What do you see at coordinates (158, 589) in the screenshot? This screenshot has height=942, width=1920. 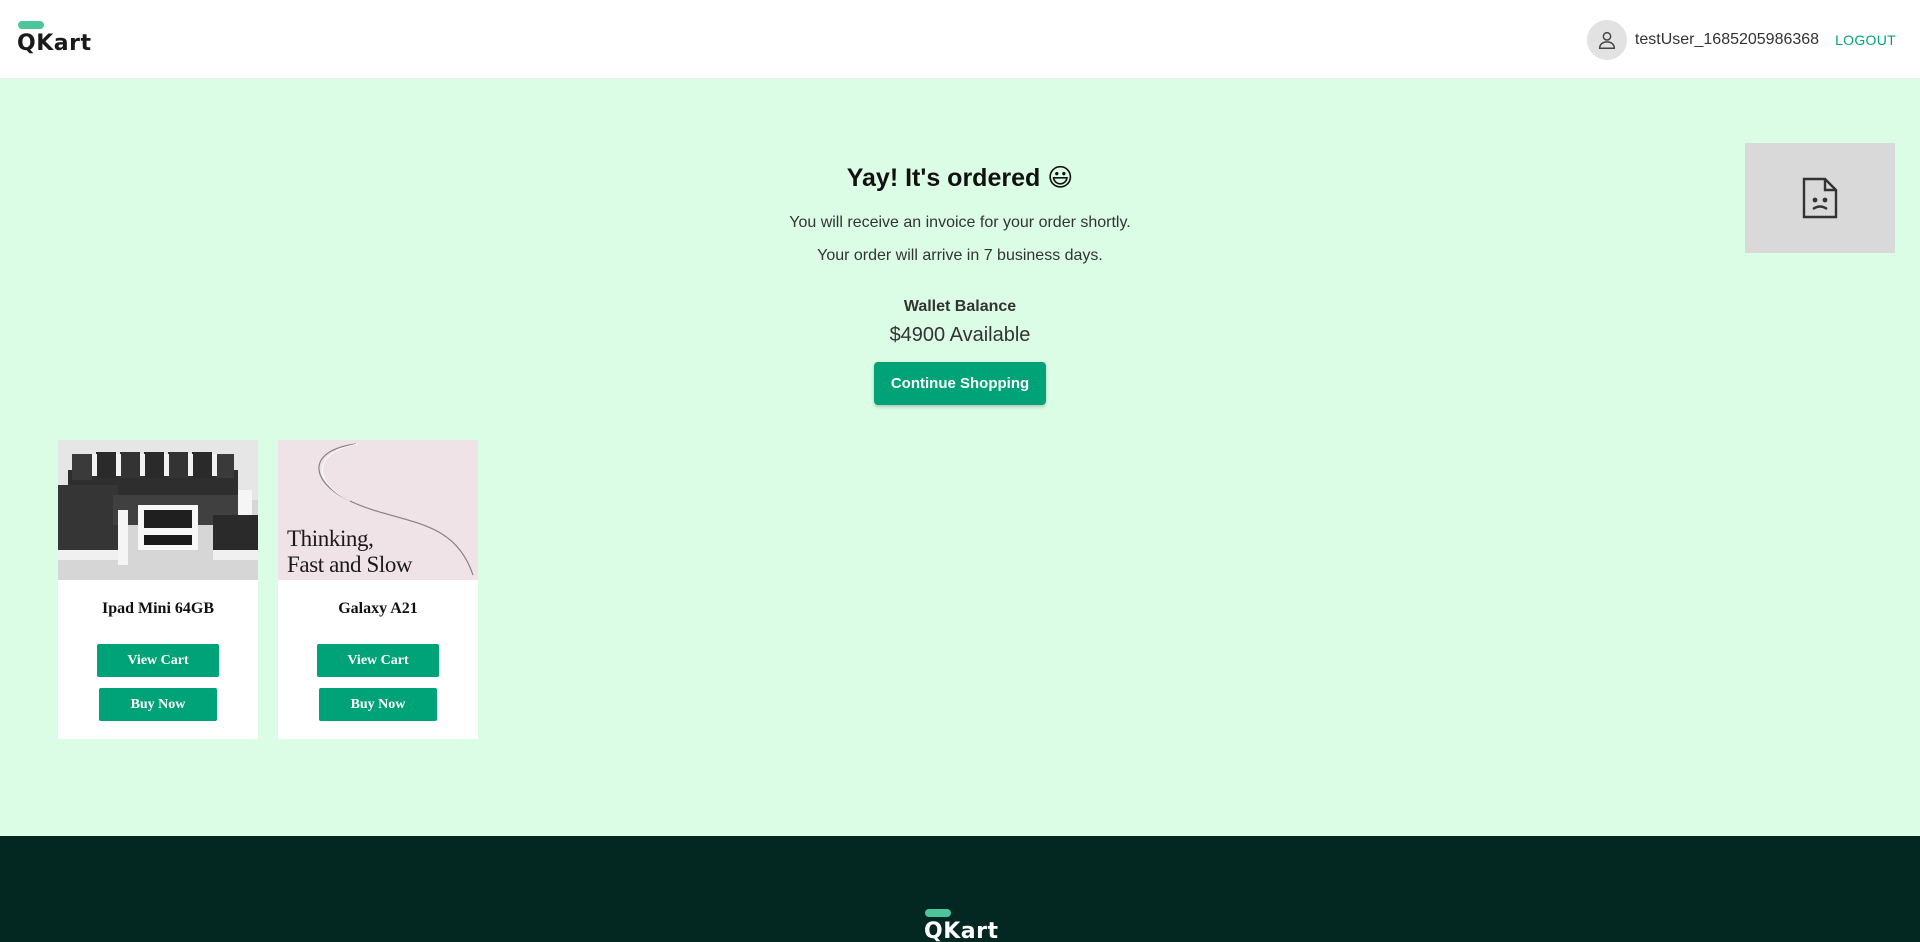 I see `product-card: Ipad Mini 64GB View Cart Buy Now` at bounding box center [158, 589].